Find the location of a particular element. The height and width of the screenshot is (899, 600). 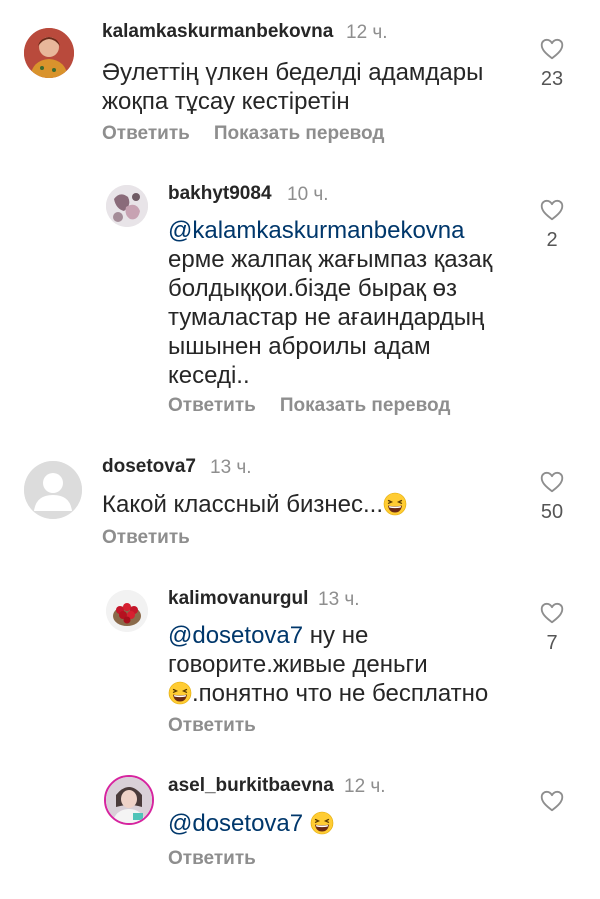

comment-text-line: болдыққои.бізде бырақ өз is located at coordinates (313, 288).